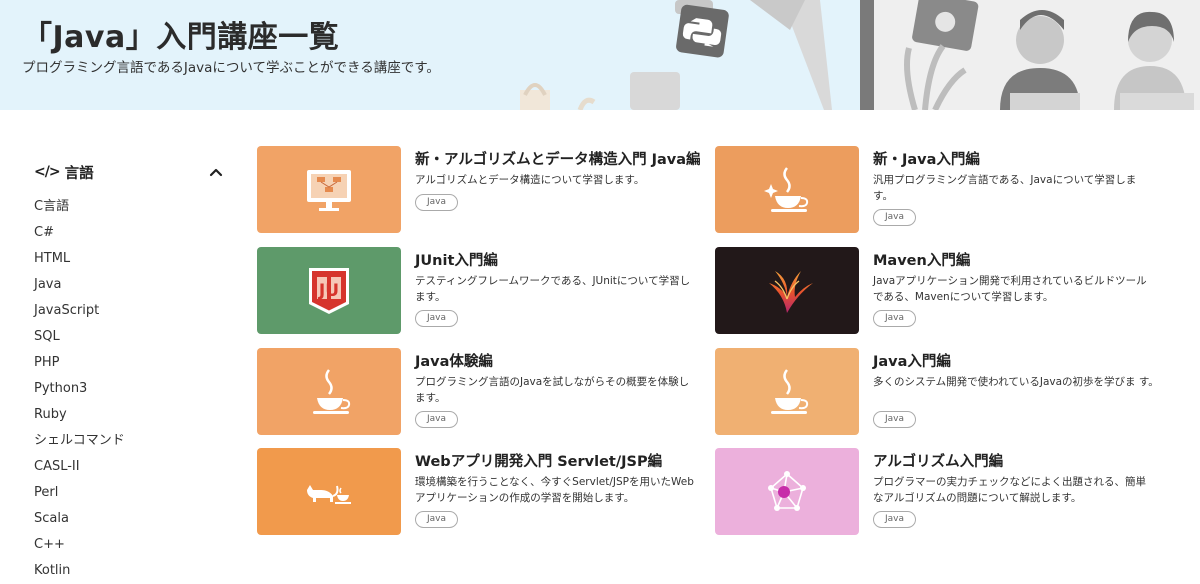  I want to click on sidebar-item-java: Java, so click(134, 285).